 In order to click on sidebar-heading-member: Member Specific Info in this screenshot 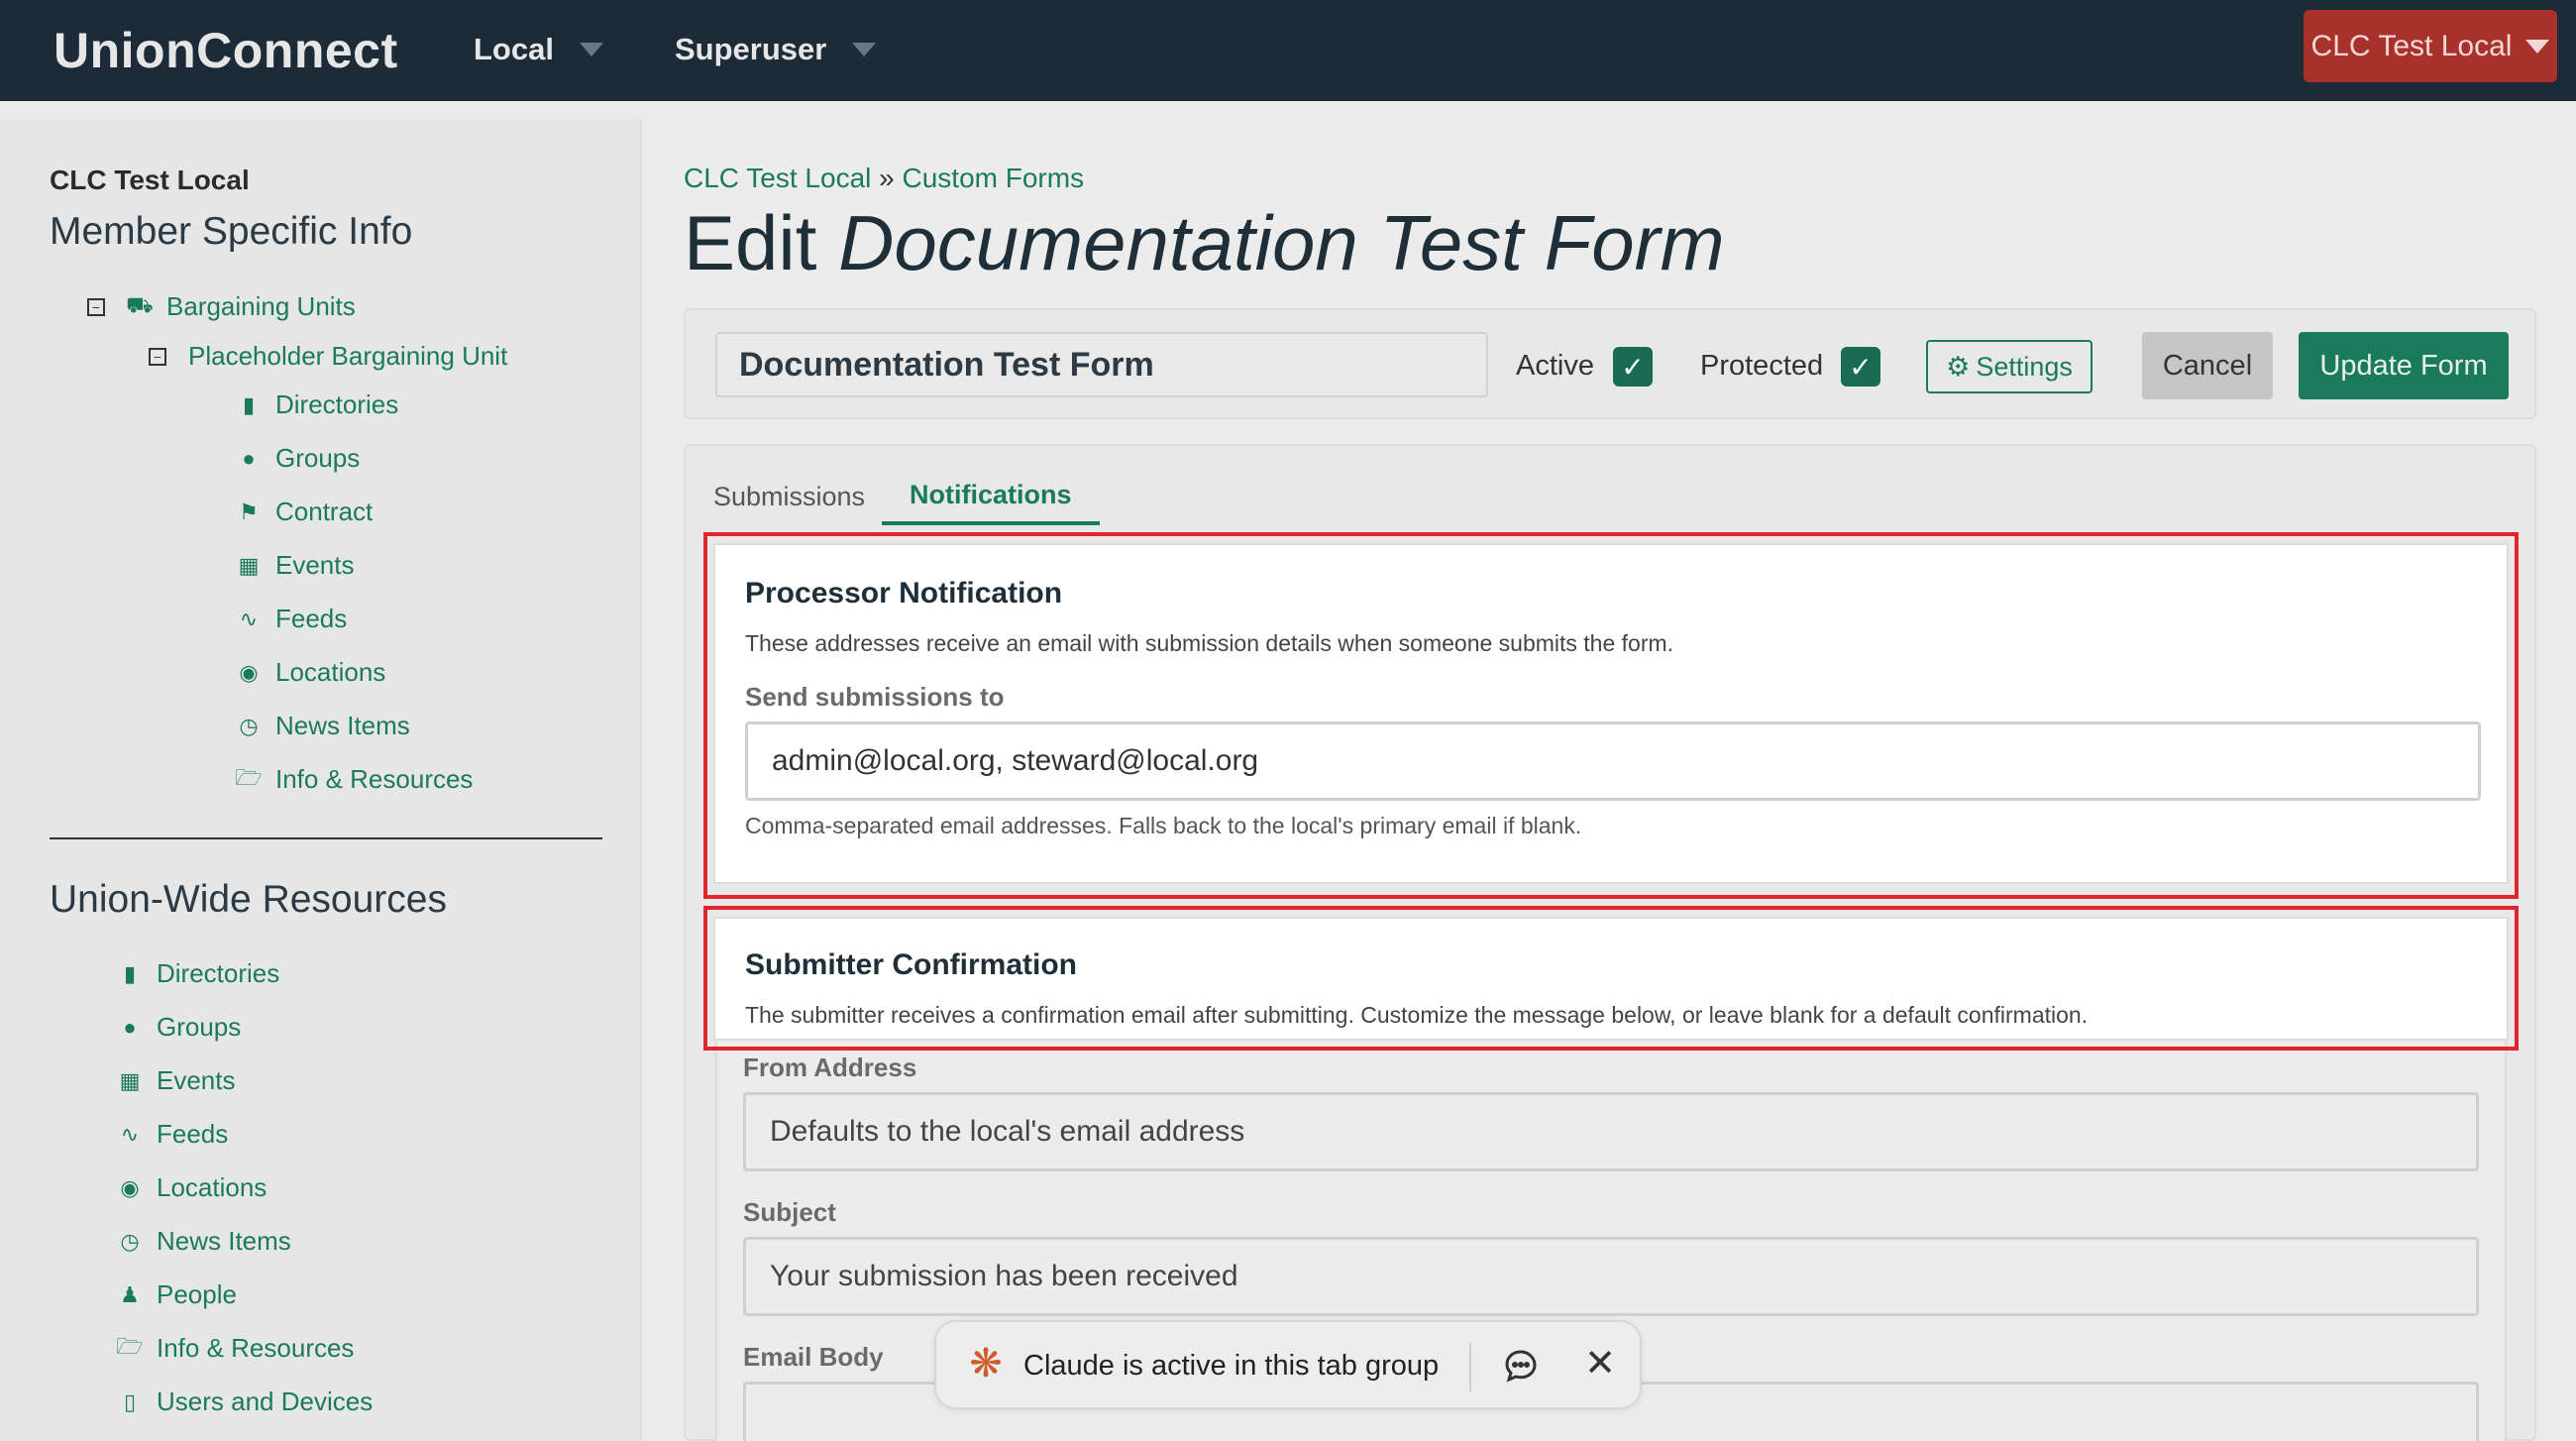, I will do `click(231, 231)`.